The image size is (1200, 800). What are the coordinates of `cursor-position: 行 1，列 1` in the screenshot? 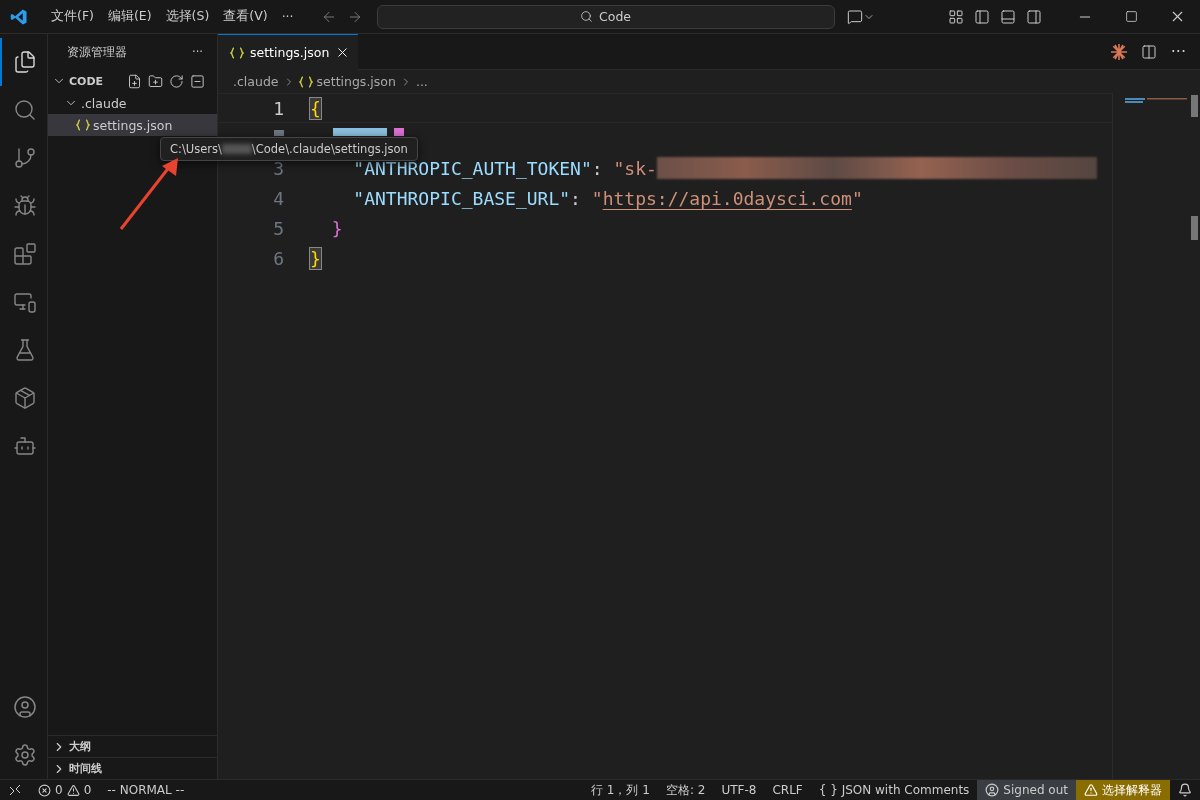 It's located at (620, 790).